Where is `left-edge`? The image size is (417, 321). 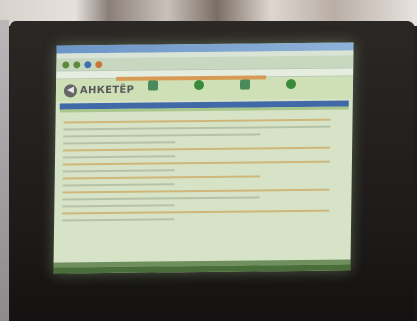 left-edge is located at coordinates (4, 170).